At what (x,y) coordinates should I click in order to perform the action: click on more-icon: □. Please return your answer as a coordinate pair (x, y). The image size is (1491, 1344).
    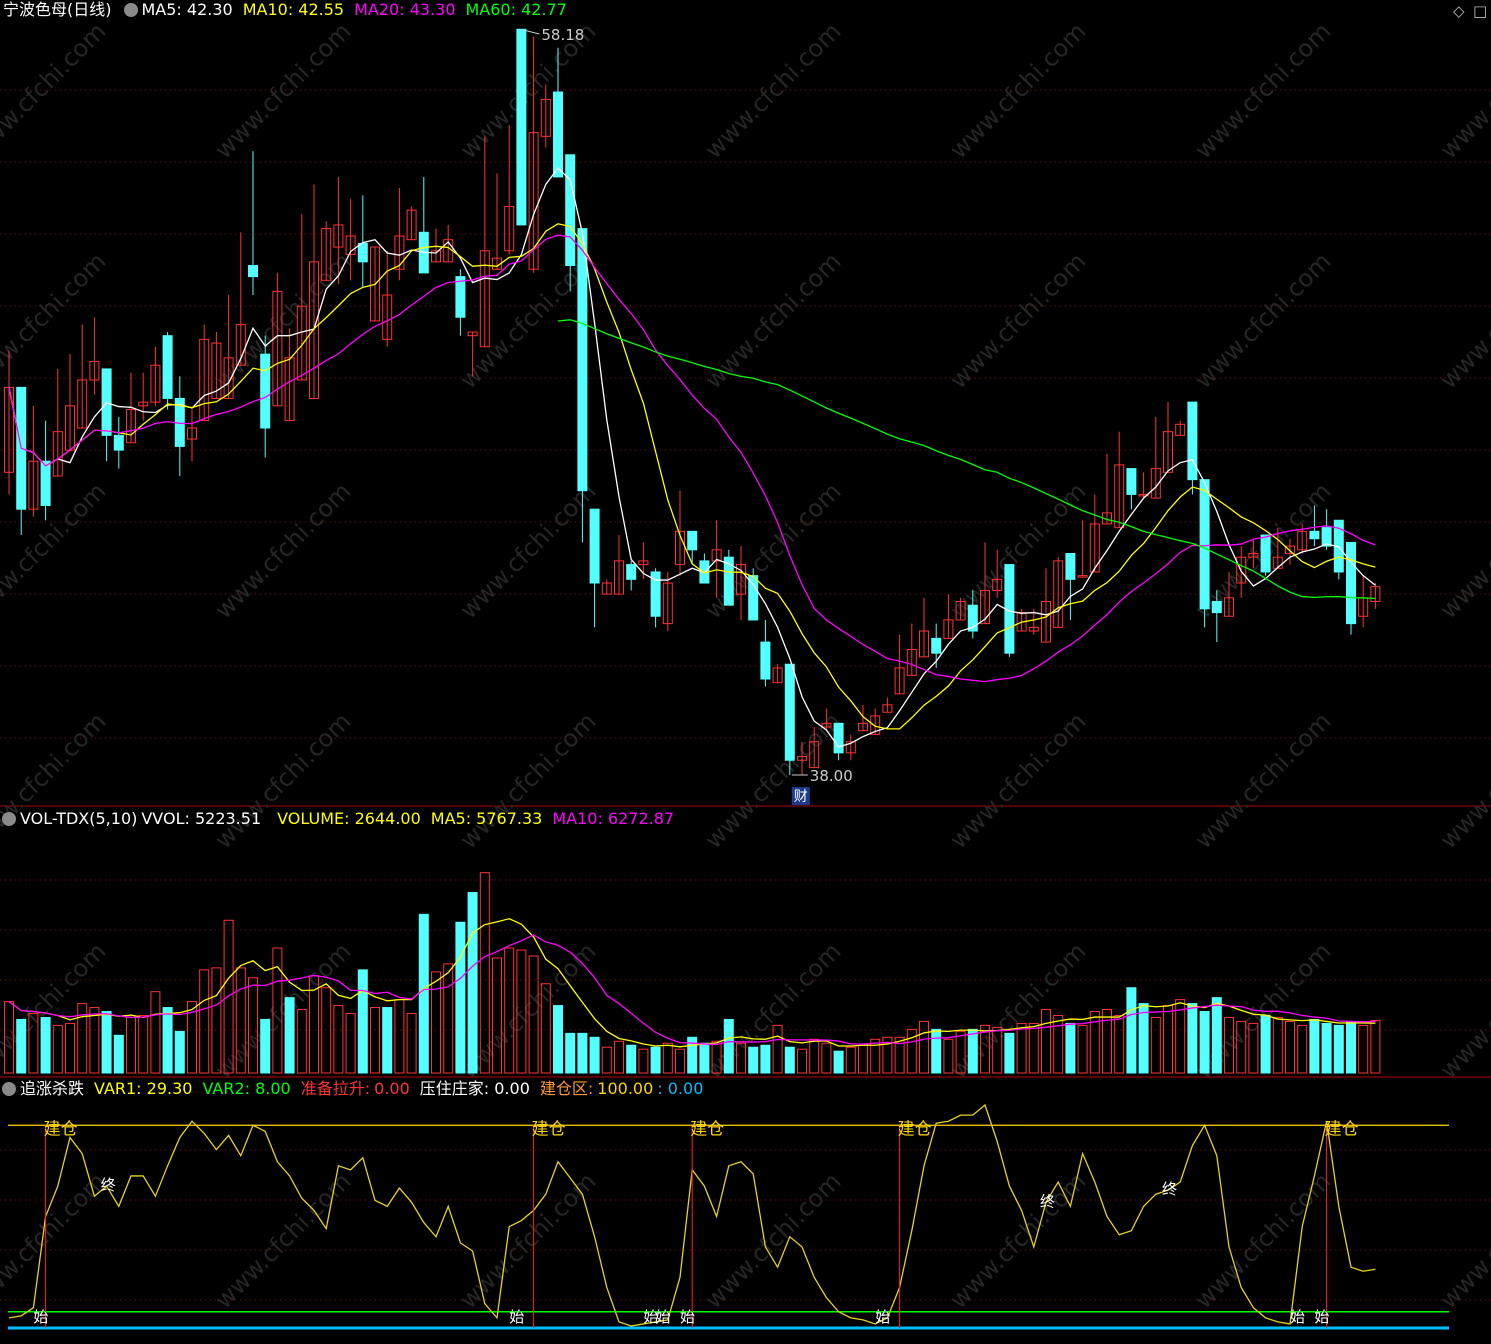
    Looking at the image, I should click on (1480, 11).